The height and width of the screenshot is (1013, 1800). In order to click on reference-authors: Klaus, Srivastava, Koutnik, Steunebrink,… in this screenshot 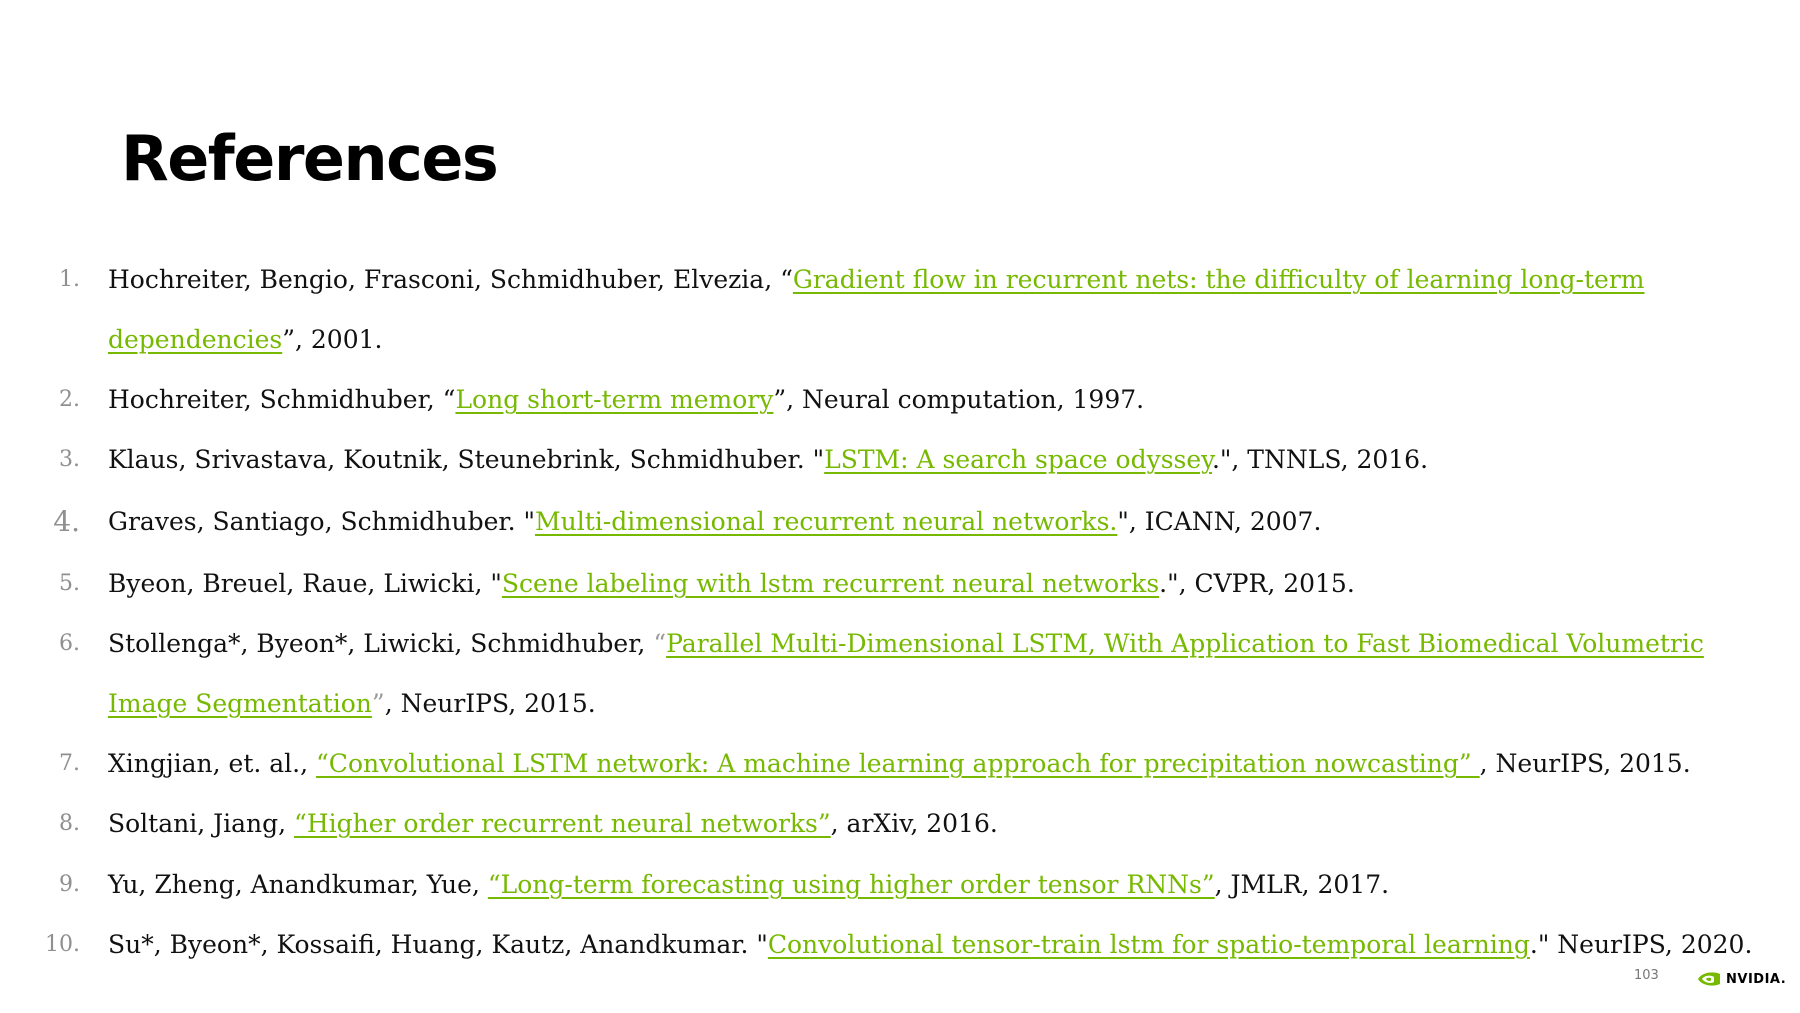, I will do `click(466, 459)`.